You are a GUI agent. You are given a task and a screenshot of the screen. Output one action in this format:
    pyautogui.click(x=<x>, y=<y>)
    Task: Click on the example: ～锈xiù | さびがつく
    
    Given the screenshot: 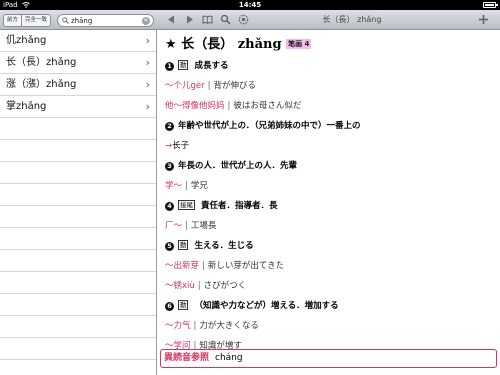 What is the action you would take?
    pyautogui.click(x=206, y=286)
    